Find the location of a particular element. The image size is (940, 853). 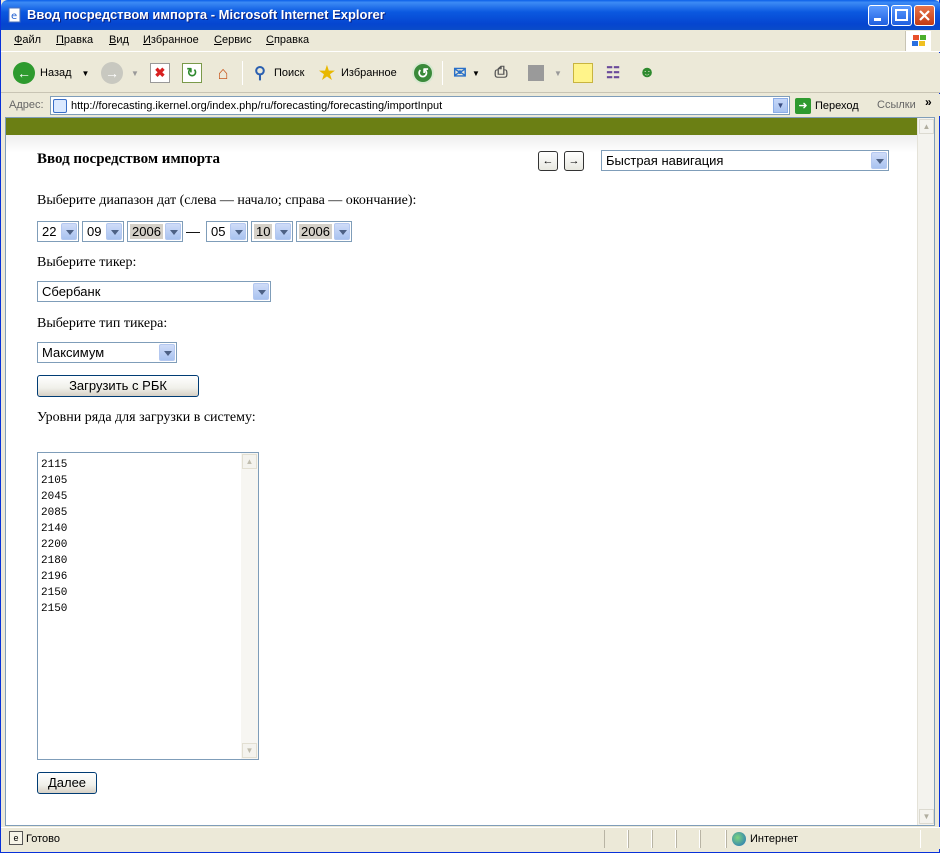

page-title: Ввод посредством импорта is located at coordinates (129, 159).